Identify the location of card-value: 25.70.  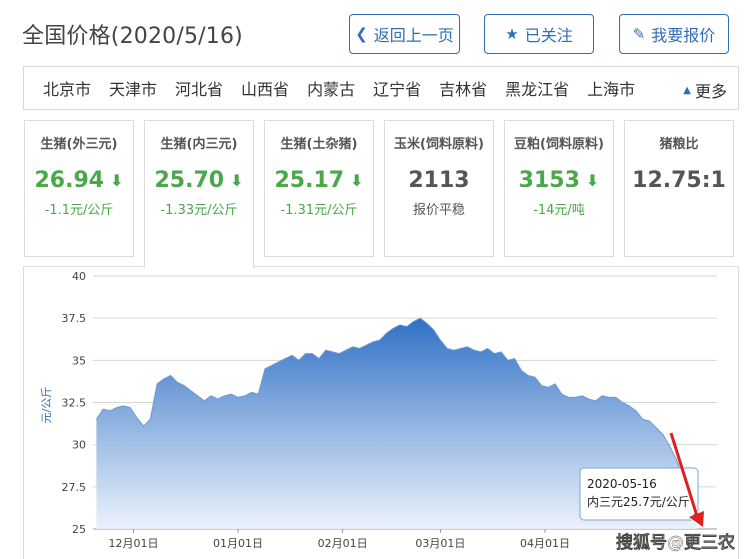
(189, 180).